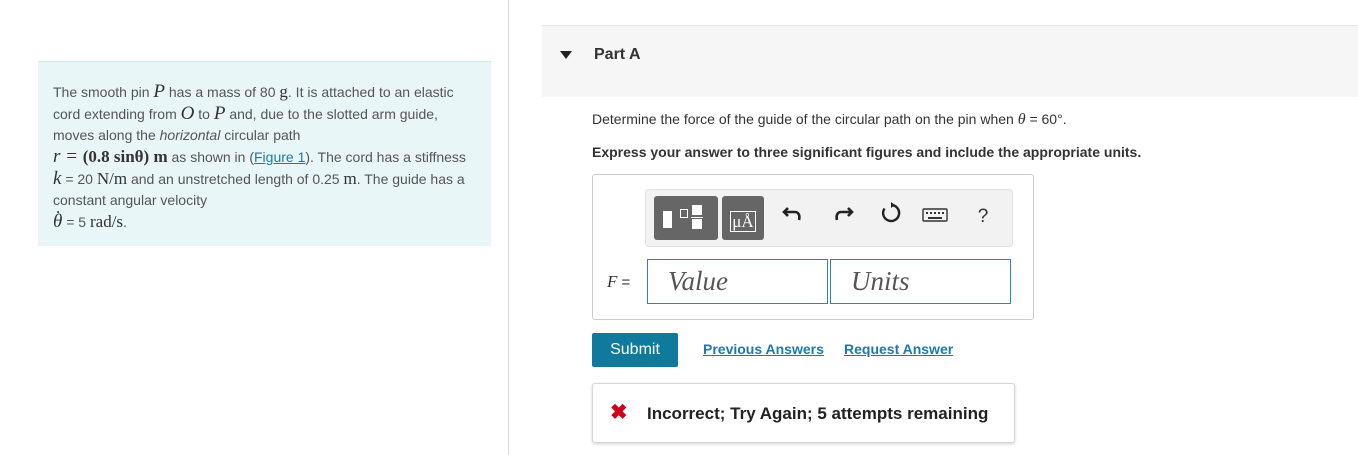 This screenshot has height=455, width=1358. I want to click on redo-icon, so click(843, 217).